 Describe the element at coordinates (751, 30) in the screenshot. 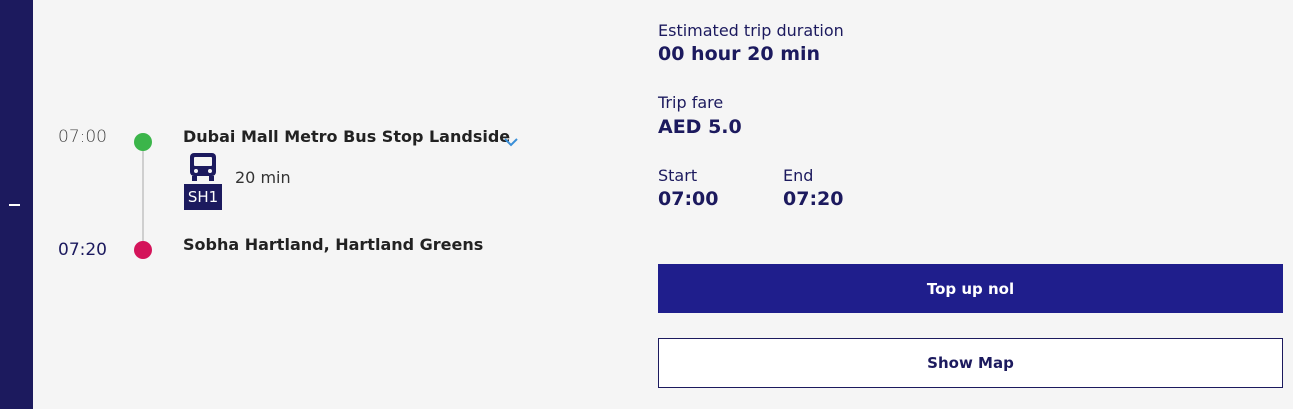

I see `duration-label: Estimated trip duration` at that location.